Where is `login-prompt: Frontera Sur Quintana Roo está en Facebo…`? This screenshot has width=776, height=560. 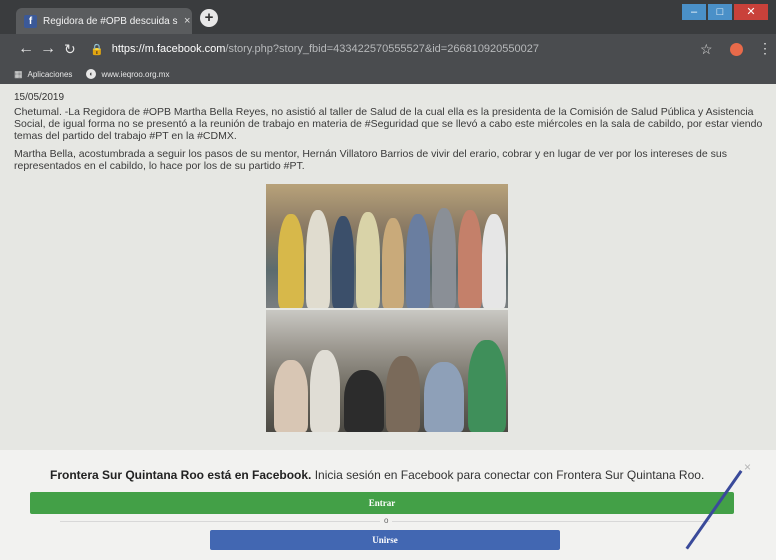 login-prompt: Frontera Sur Quintana Roo está en Facebo… is located at coordinates (377, 475).